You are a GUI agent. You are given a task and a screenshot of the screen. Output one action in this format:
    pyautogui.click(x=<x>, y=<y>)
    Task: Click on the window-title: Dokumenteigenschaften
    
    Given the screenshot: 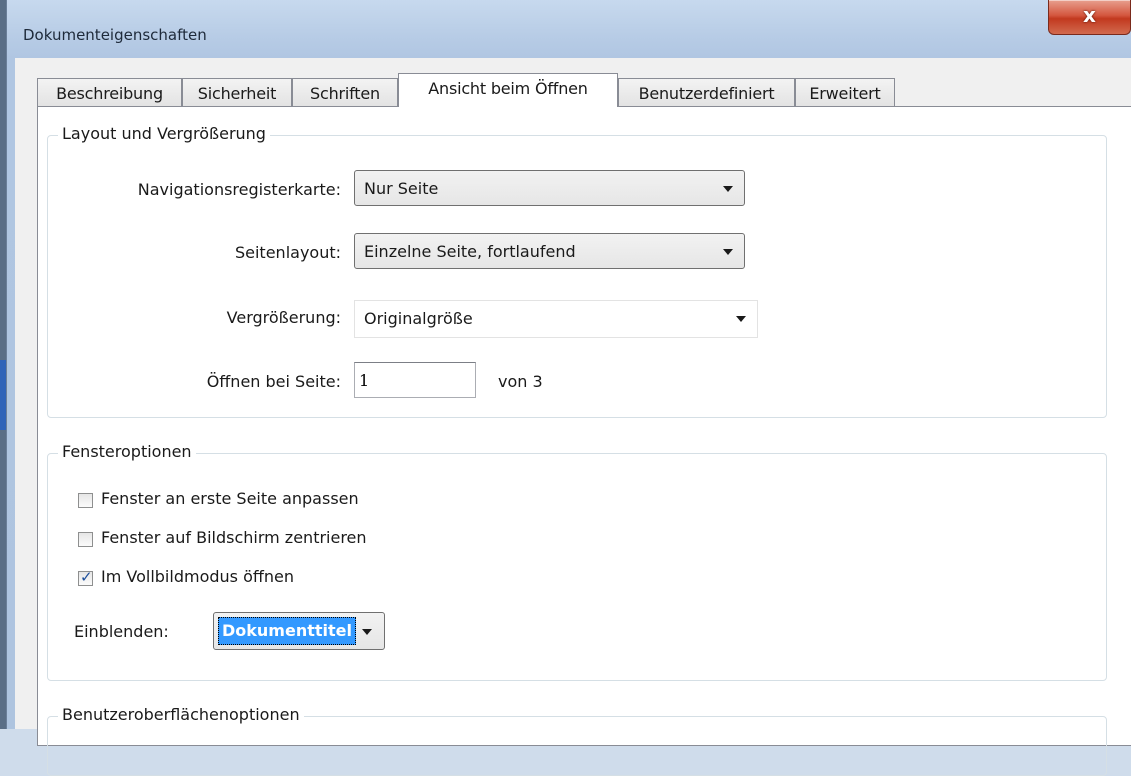 What is the action you would take?
    pyautogui.click(x=115, y=35)
    